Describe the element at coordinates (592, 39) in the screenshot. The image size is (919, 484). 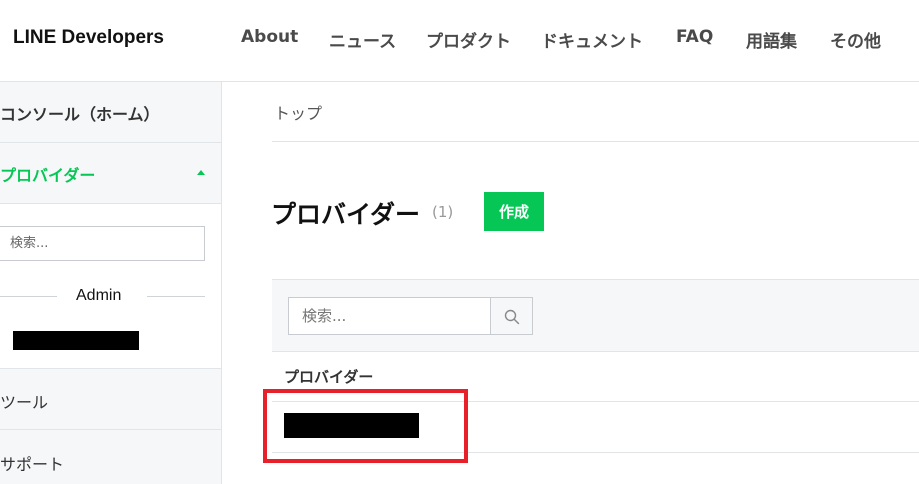
I see `nav-documents: ドキュメント` at that location.